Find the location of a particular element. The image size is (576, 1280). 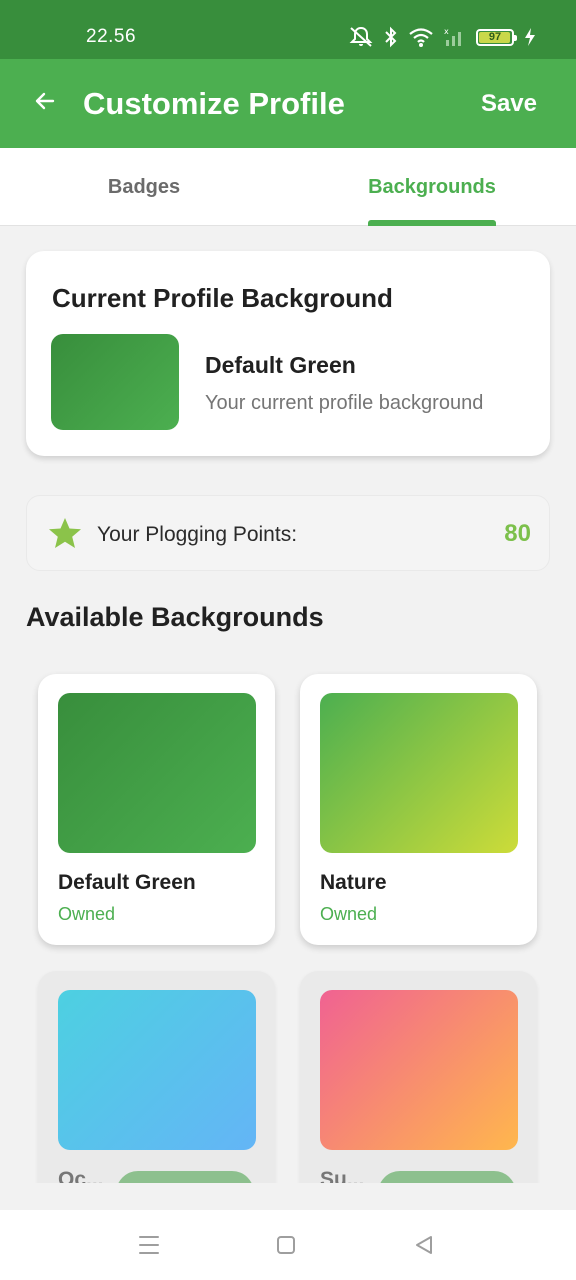

back-button is located at coordinates (45, 103).